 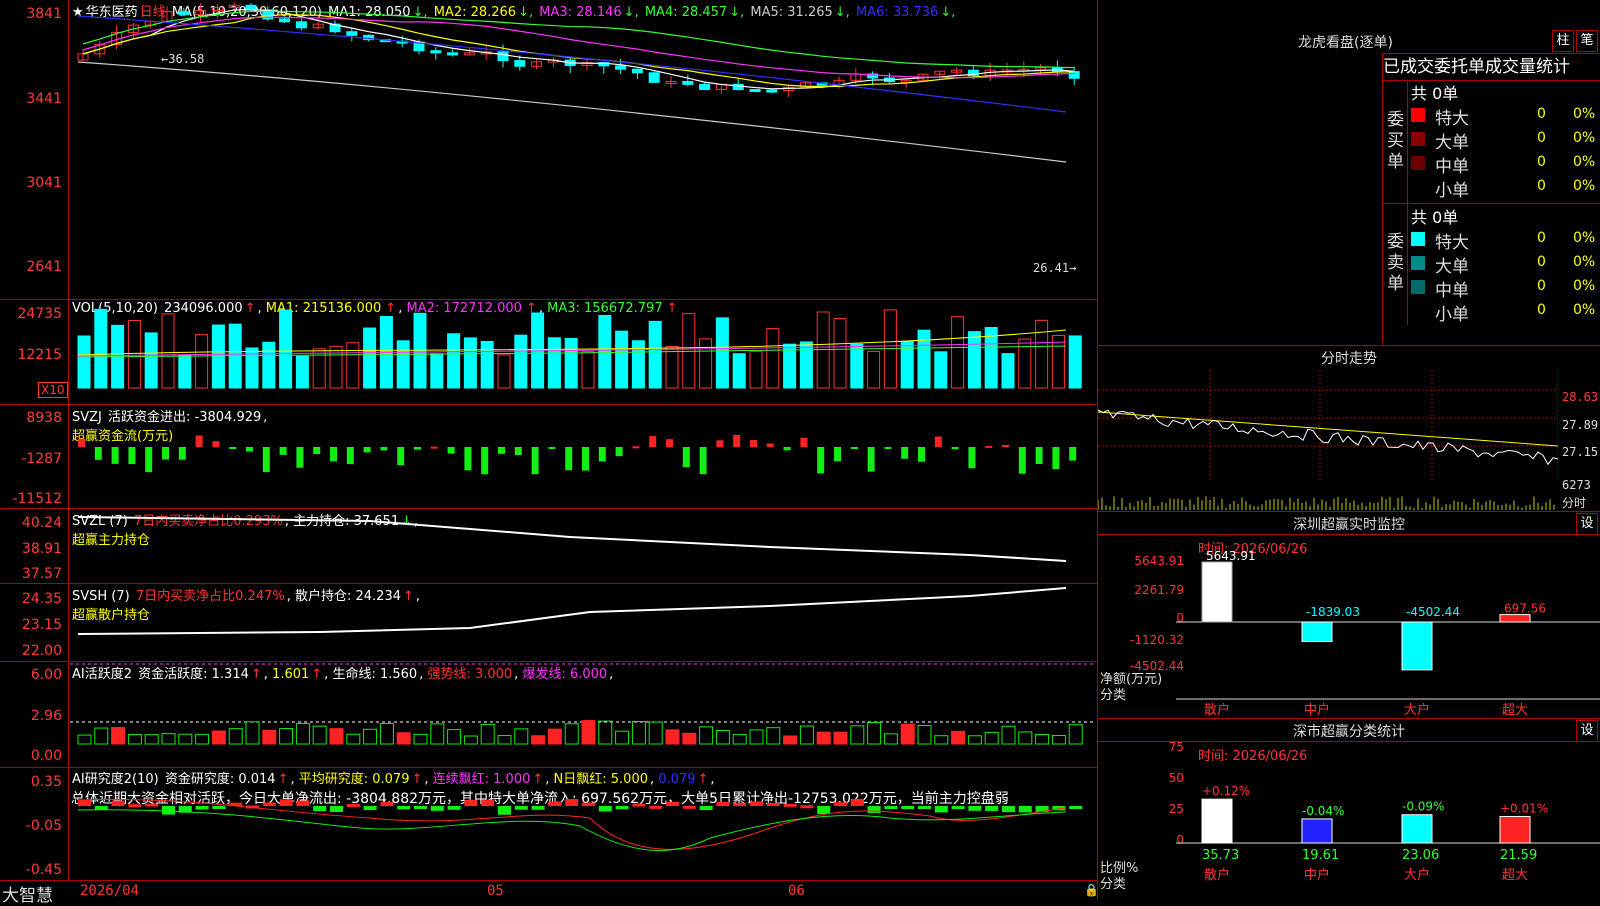 I want to click on y-tick: 2641, so click(x=44, y=267).